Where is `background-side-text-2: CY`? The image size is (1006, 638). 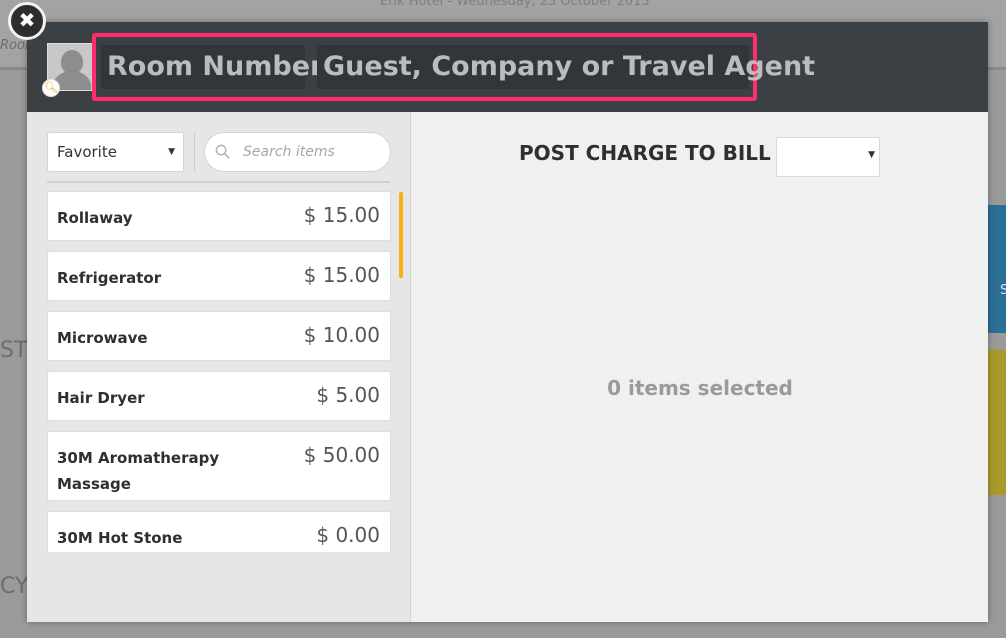 background-side-text-2: CY is located at coordinates (14, 586).